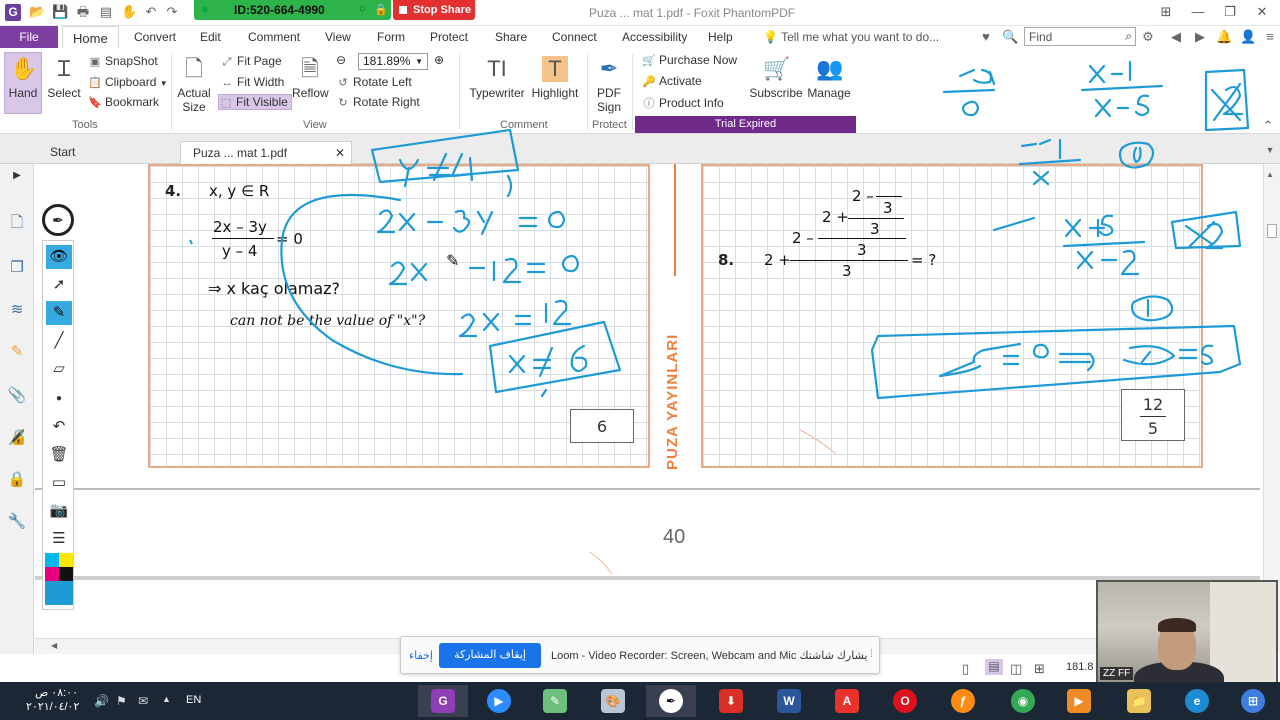 The height and width of the screenshot is (720, 1280). What do you see at coordinates (52, 574) in the screenshot?
I see `color-swatch-magenta` at bounding box center [52, 574].